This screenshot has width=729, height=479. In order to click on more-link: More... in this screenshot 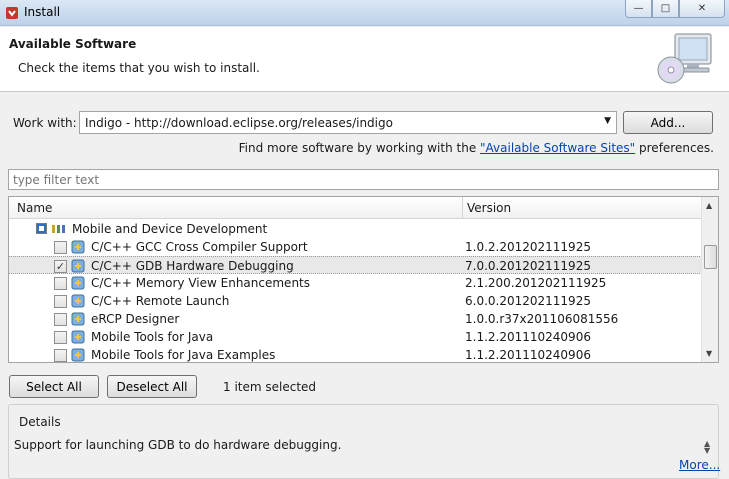, I will do `click(699, 465)`.